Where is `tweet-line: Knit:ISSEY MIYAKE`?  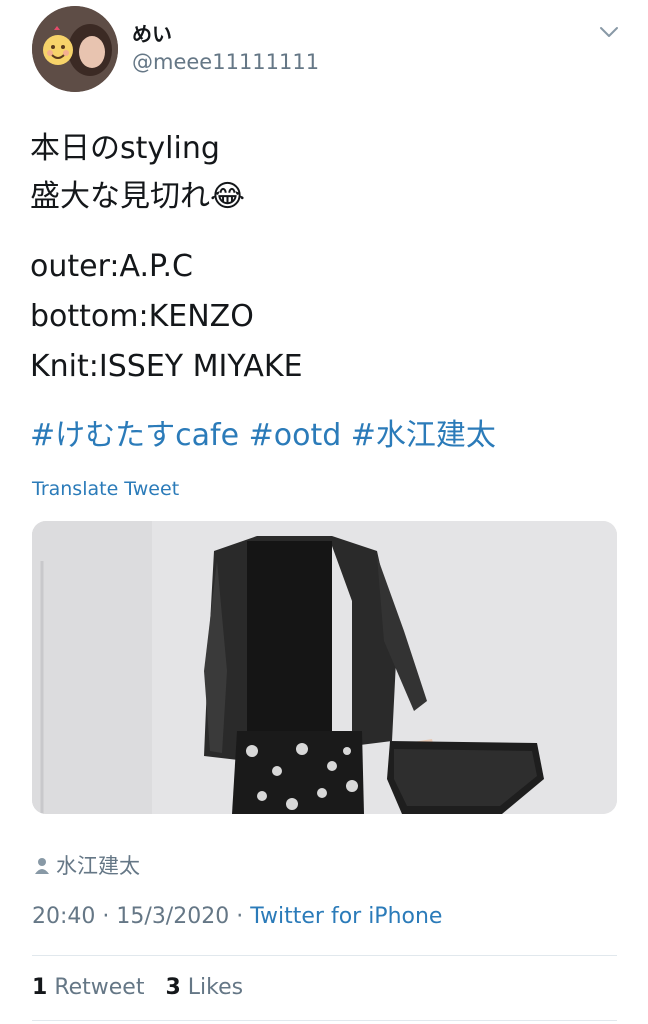
tweet-line: Knit:ISSEY MIYAKE is located at coordinates (166, 366).